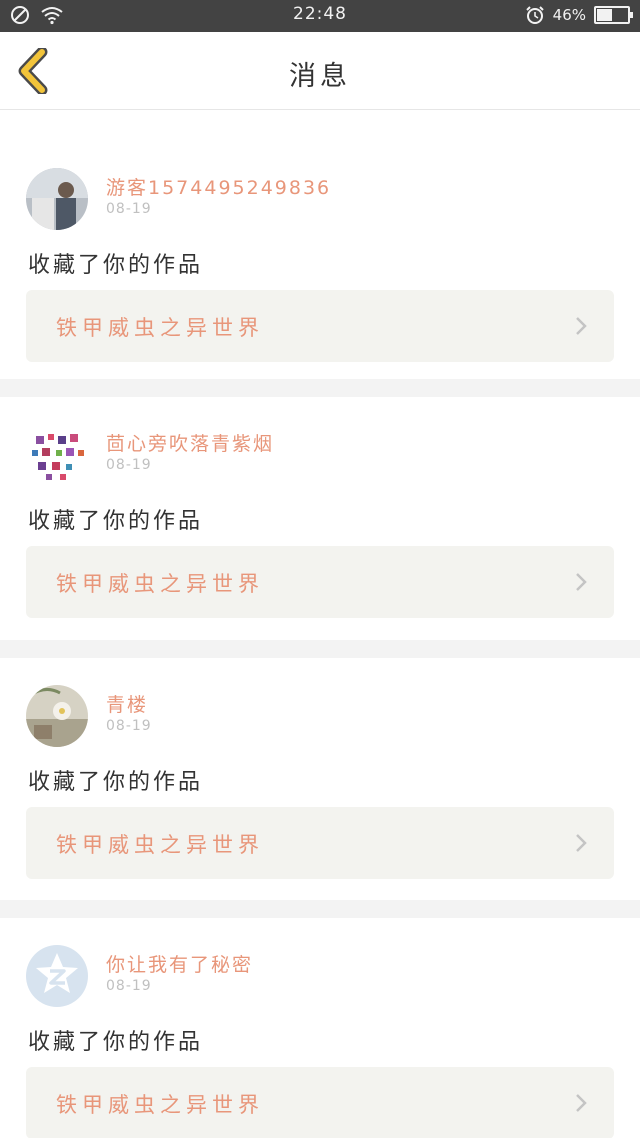  I want to click on username: 茴心旁吹落青紫烟, so click(190, 442).